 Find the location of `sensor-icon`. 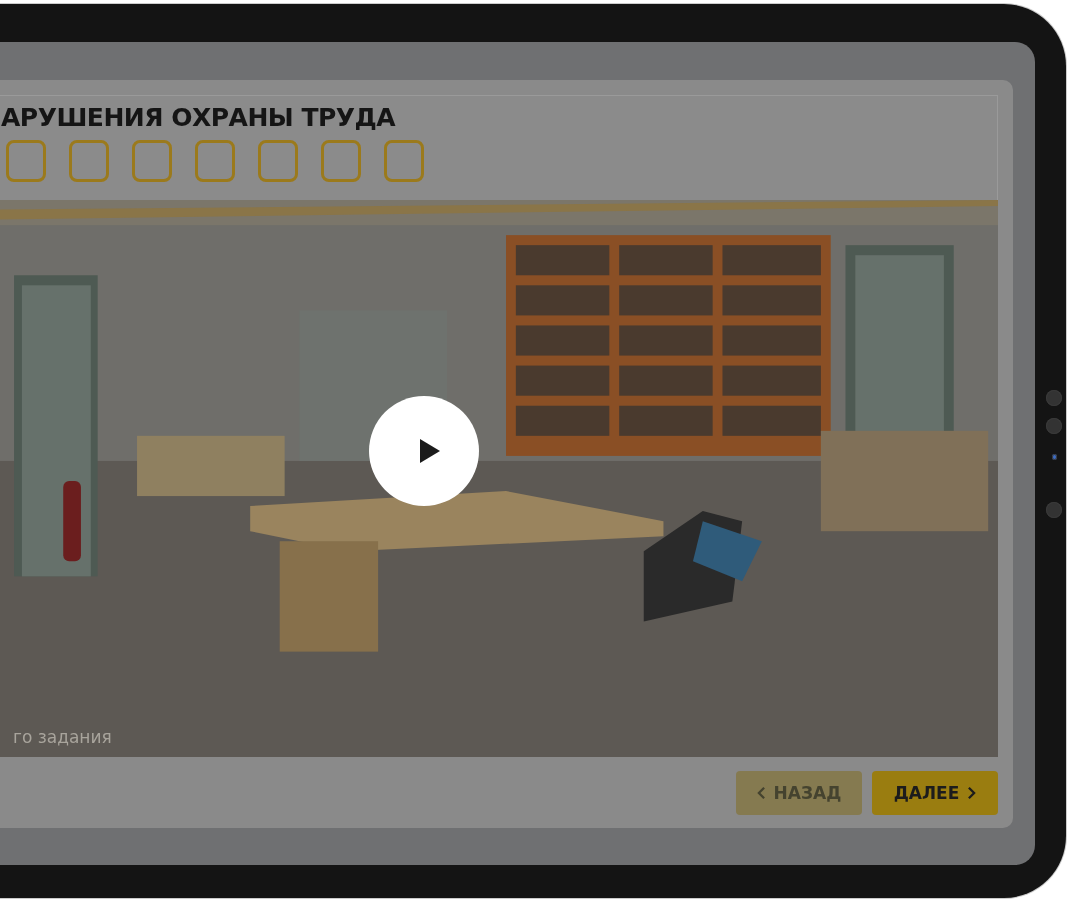

sensor-icon is located at coordinates (1054, 457).